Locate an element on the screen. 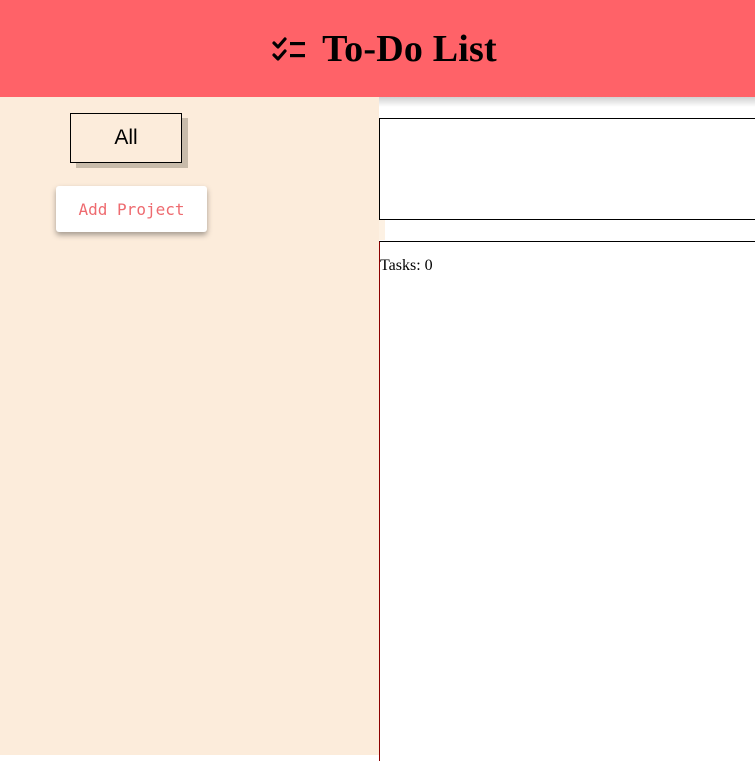 This screenshot has height=761, width=755. app-header: To-Do List is located at coordinates (377, 48).